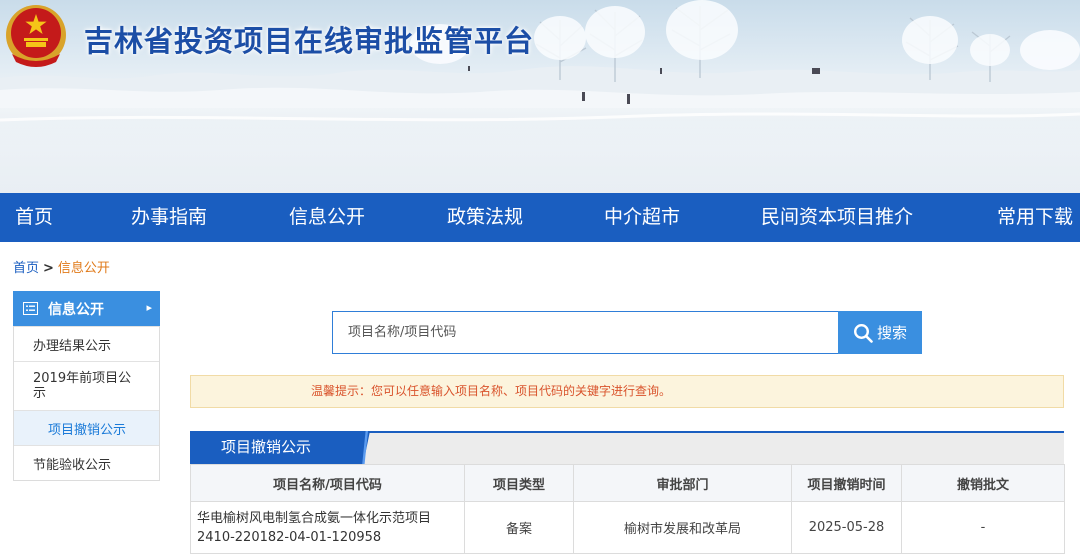 This screenshot has height=557, width=1080. Describe the element at coordinates (485, 217) in the screenshot. I see `nav-item-policies: 政策法规` at that location.